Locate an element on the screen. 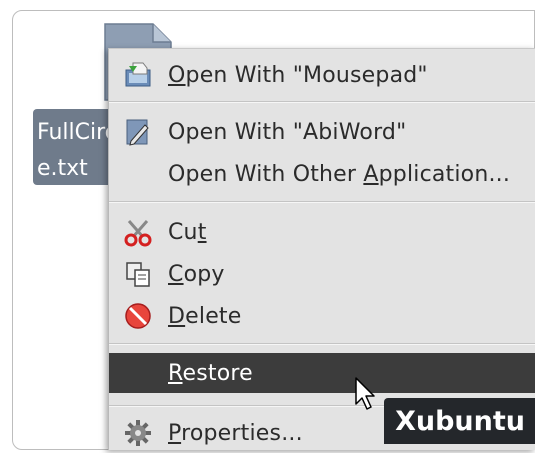  menu-item-label: Delete is located at coordinates (205, 316).